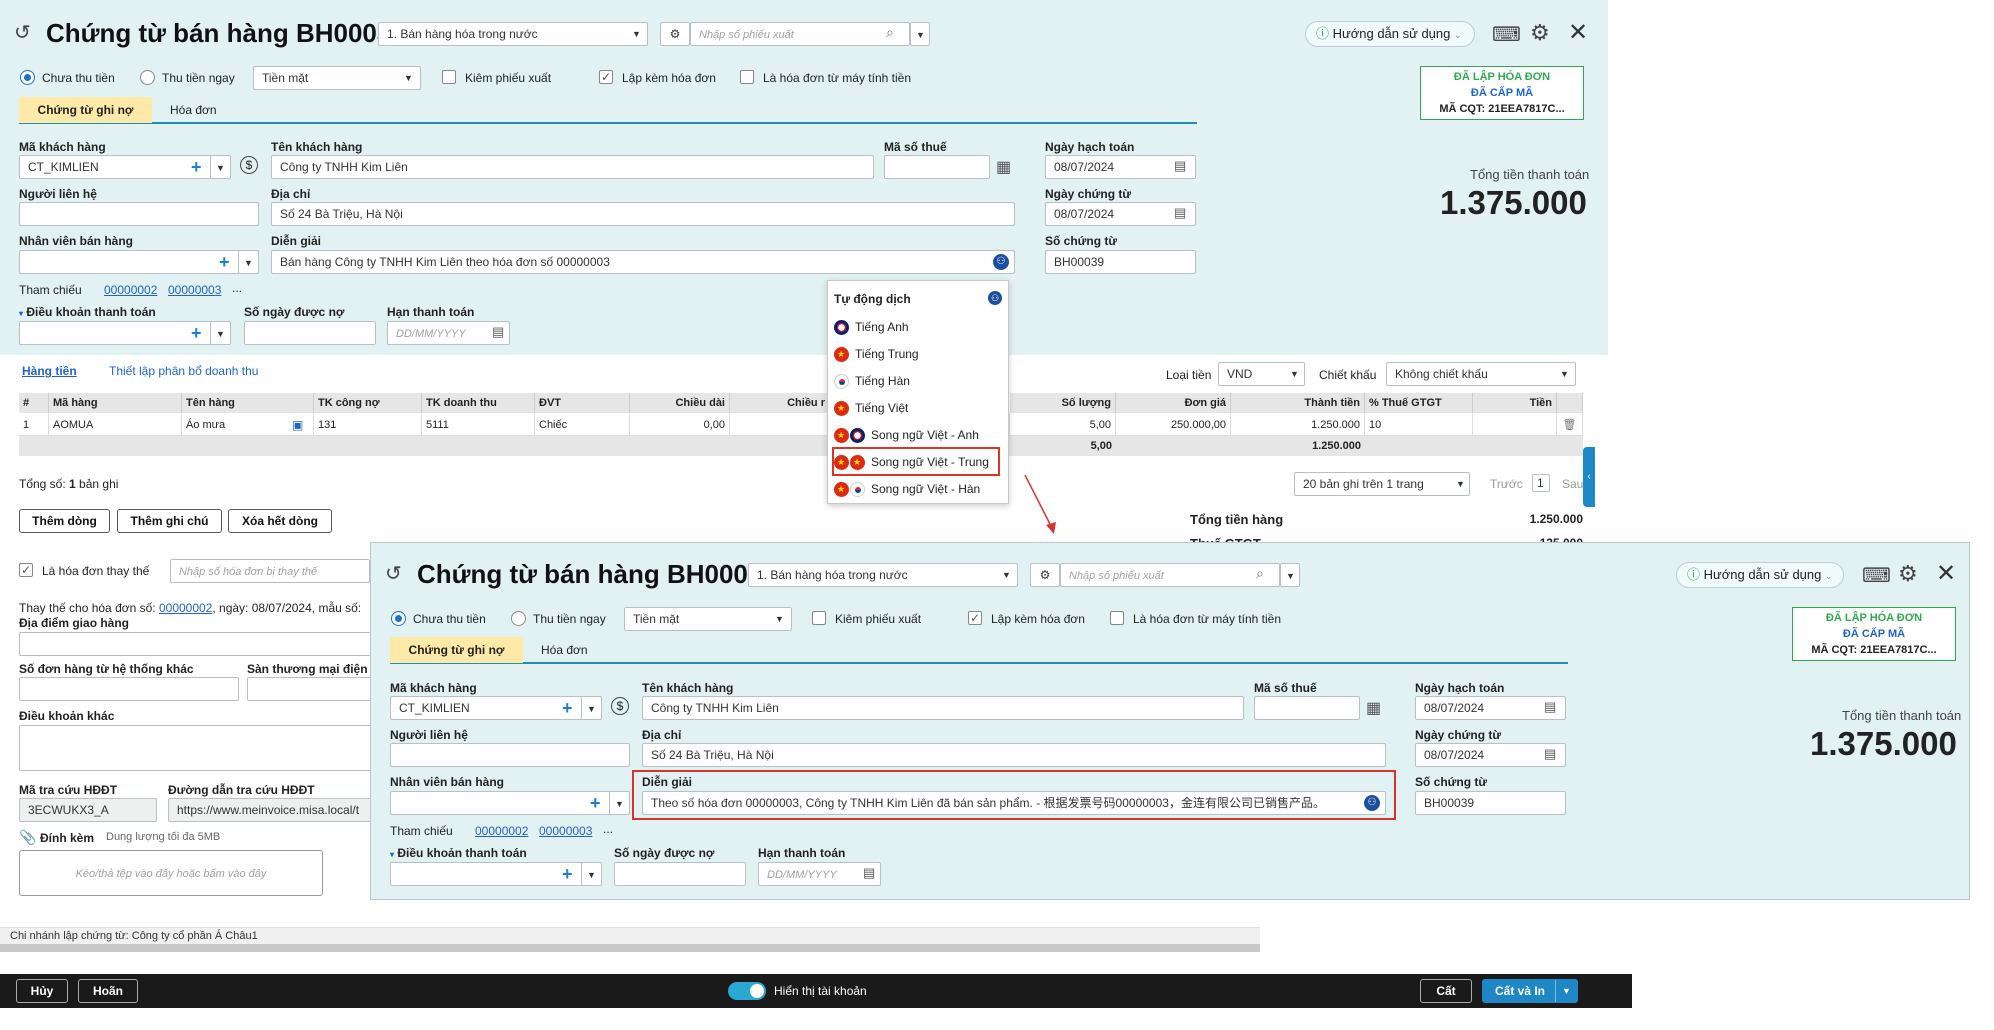  What do you see at coordinates (280, 521) in the screenshot?
I see `clear-rows-button: Xóa hết dòng` at bounding box center [280, 521].